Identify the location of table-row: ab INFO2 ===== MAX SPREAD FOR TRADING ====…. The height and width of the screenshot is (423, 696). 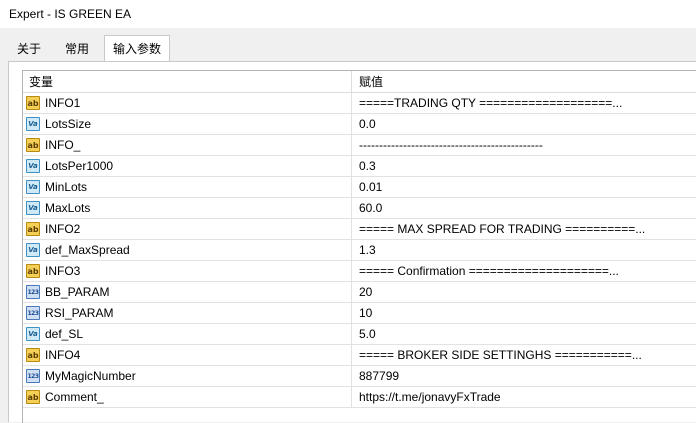
(359, 229).